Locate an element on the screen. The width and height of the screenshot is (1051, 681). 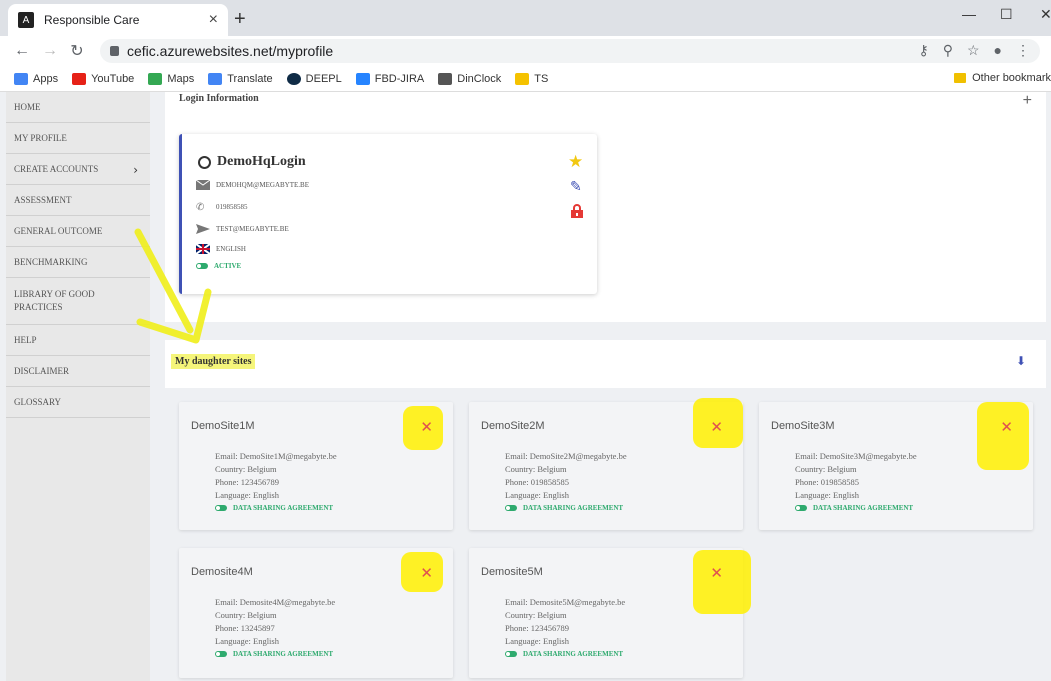
bookmark-apps: Apps is located at coordinates (36, 78).